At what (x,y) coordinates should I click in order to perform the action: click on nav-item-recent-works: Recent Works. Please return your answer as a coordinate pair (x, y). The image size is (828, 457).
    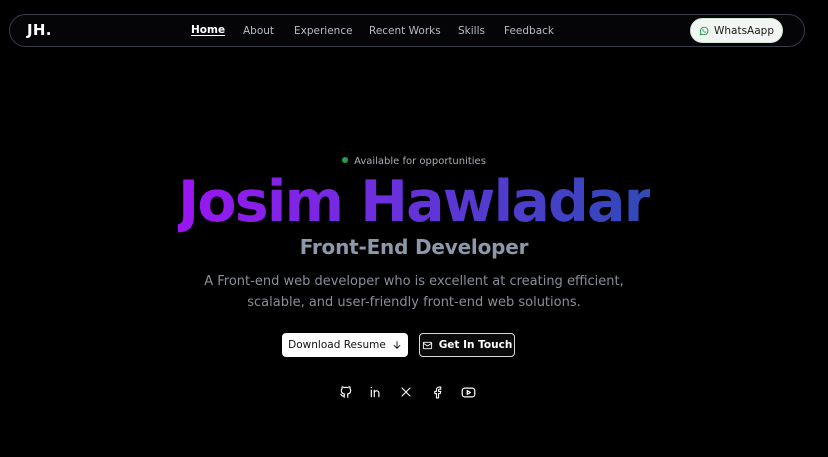
    Looking at the image, I should click on (405, 31).